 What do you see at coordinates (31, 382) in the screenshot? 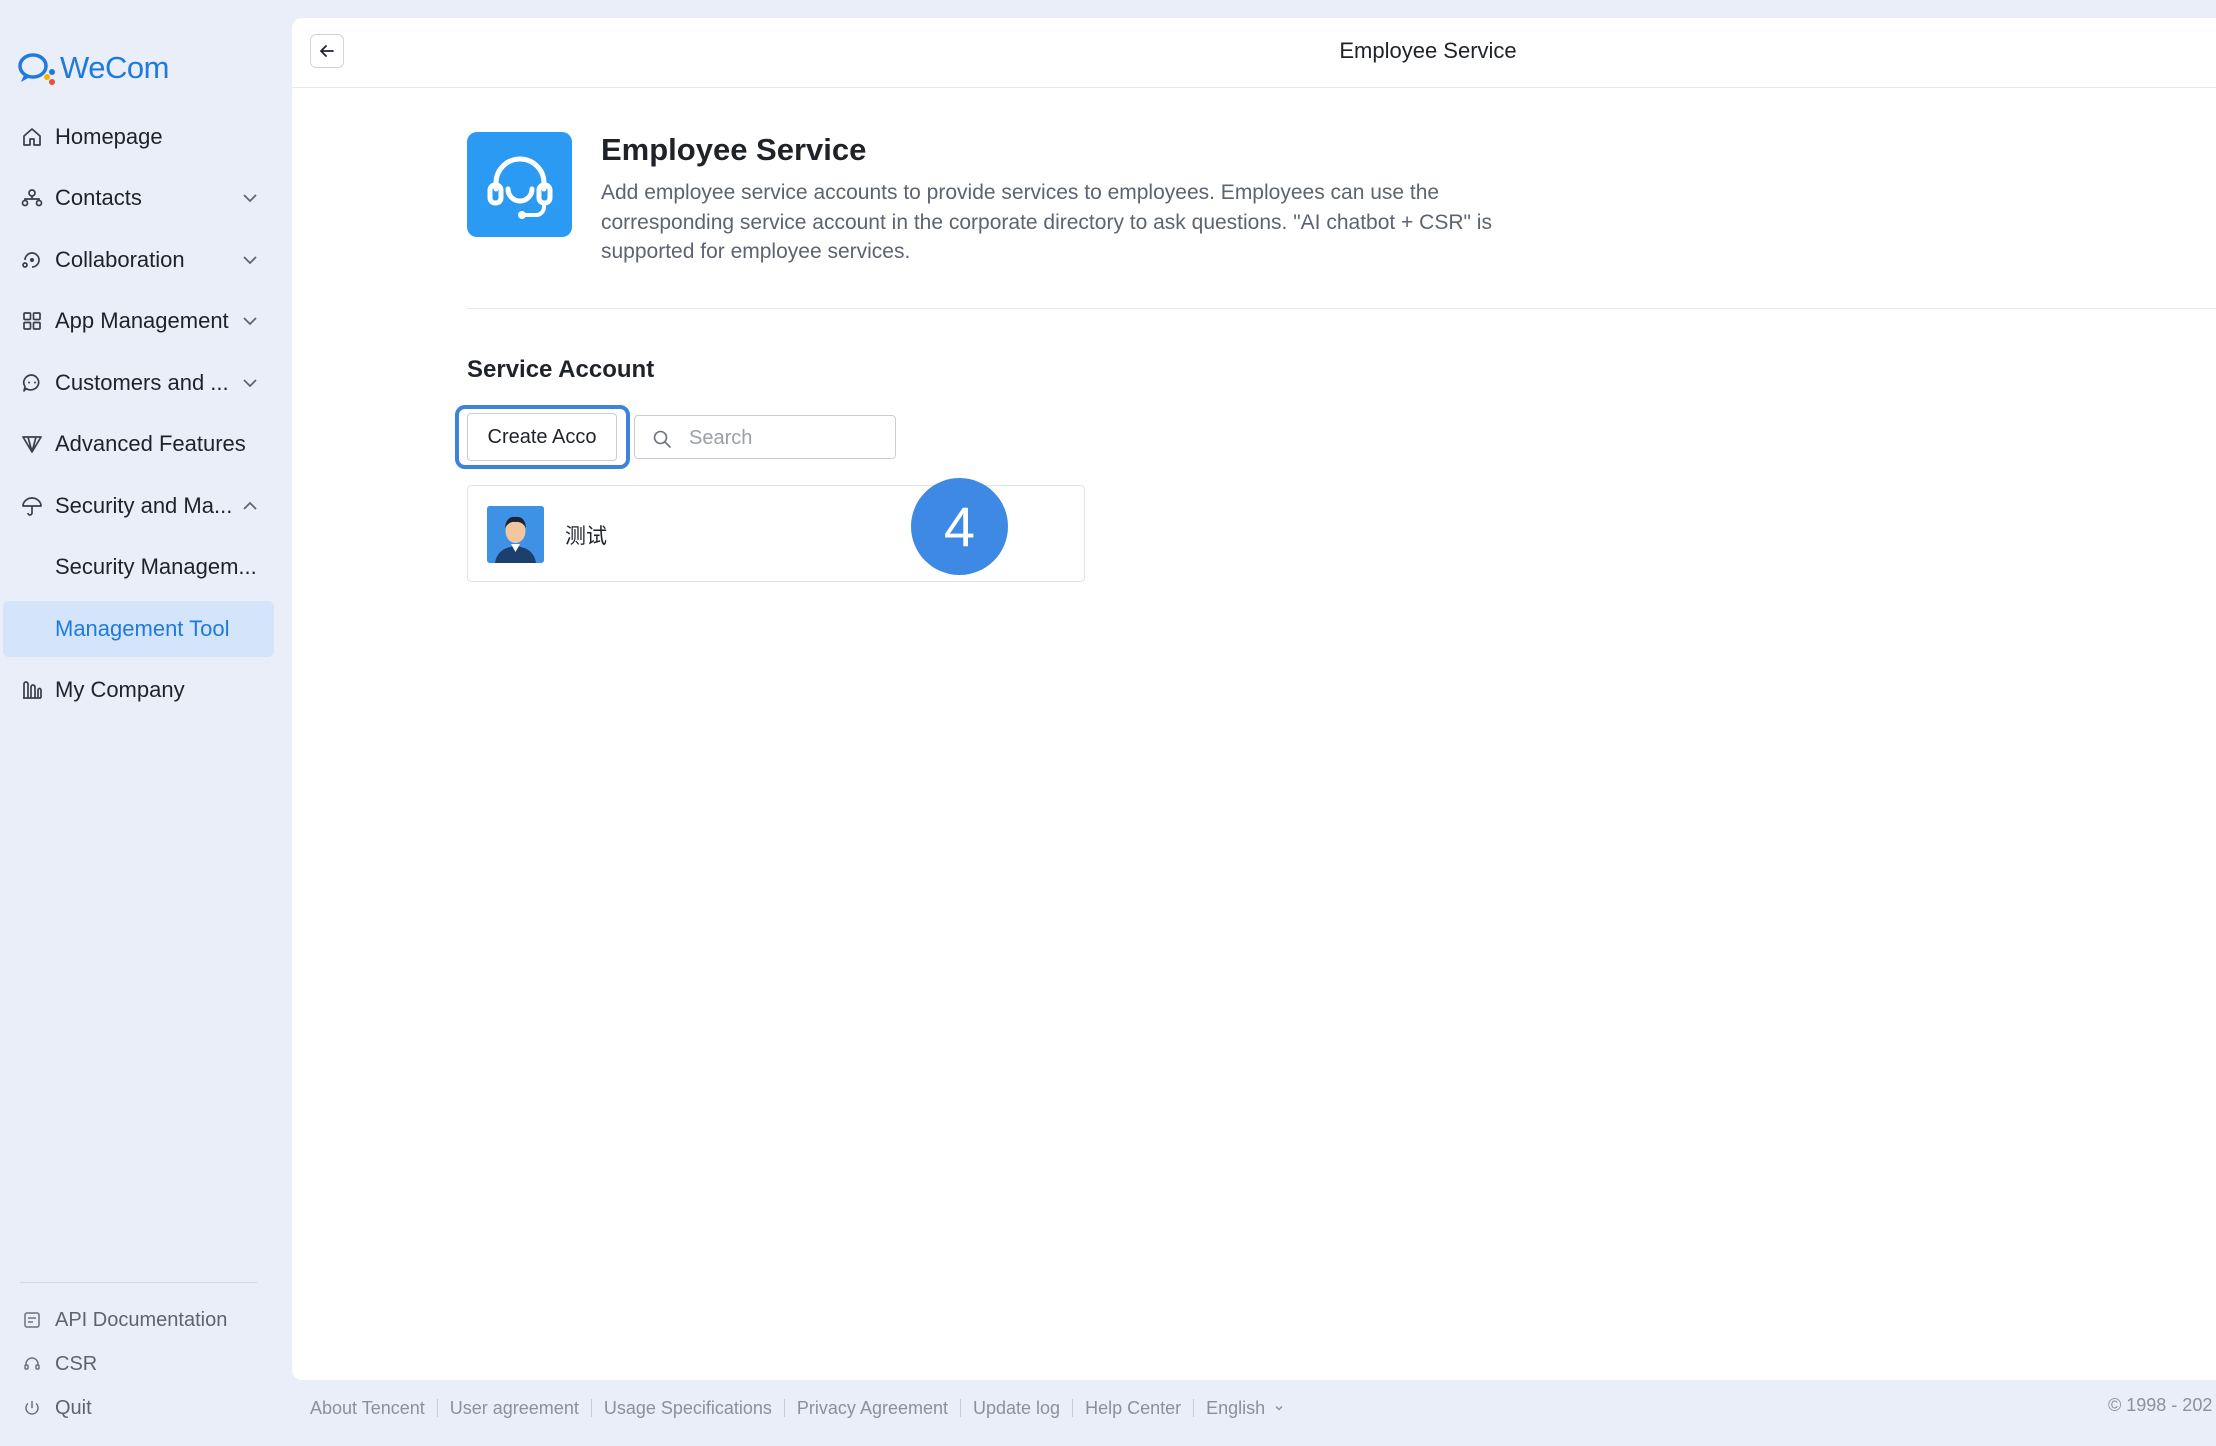
I see `chat-bubble-icon` at bounding box center [31, 382].